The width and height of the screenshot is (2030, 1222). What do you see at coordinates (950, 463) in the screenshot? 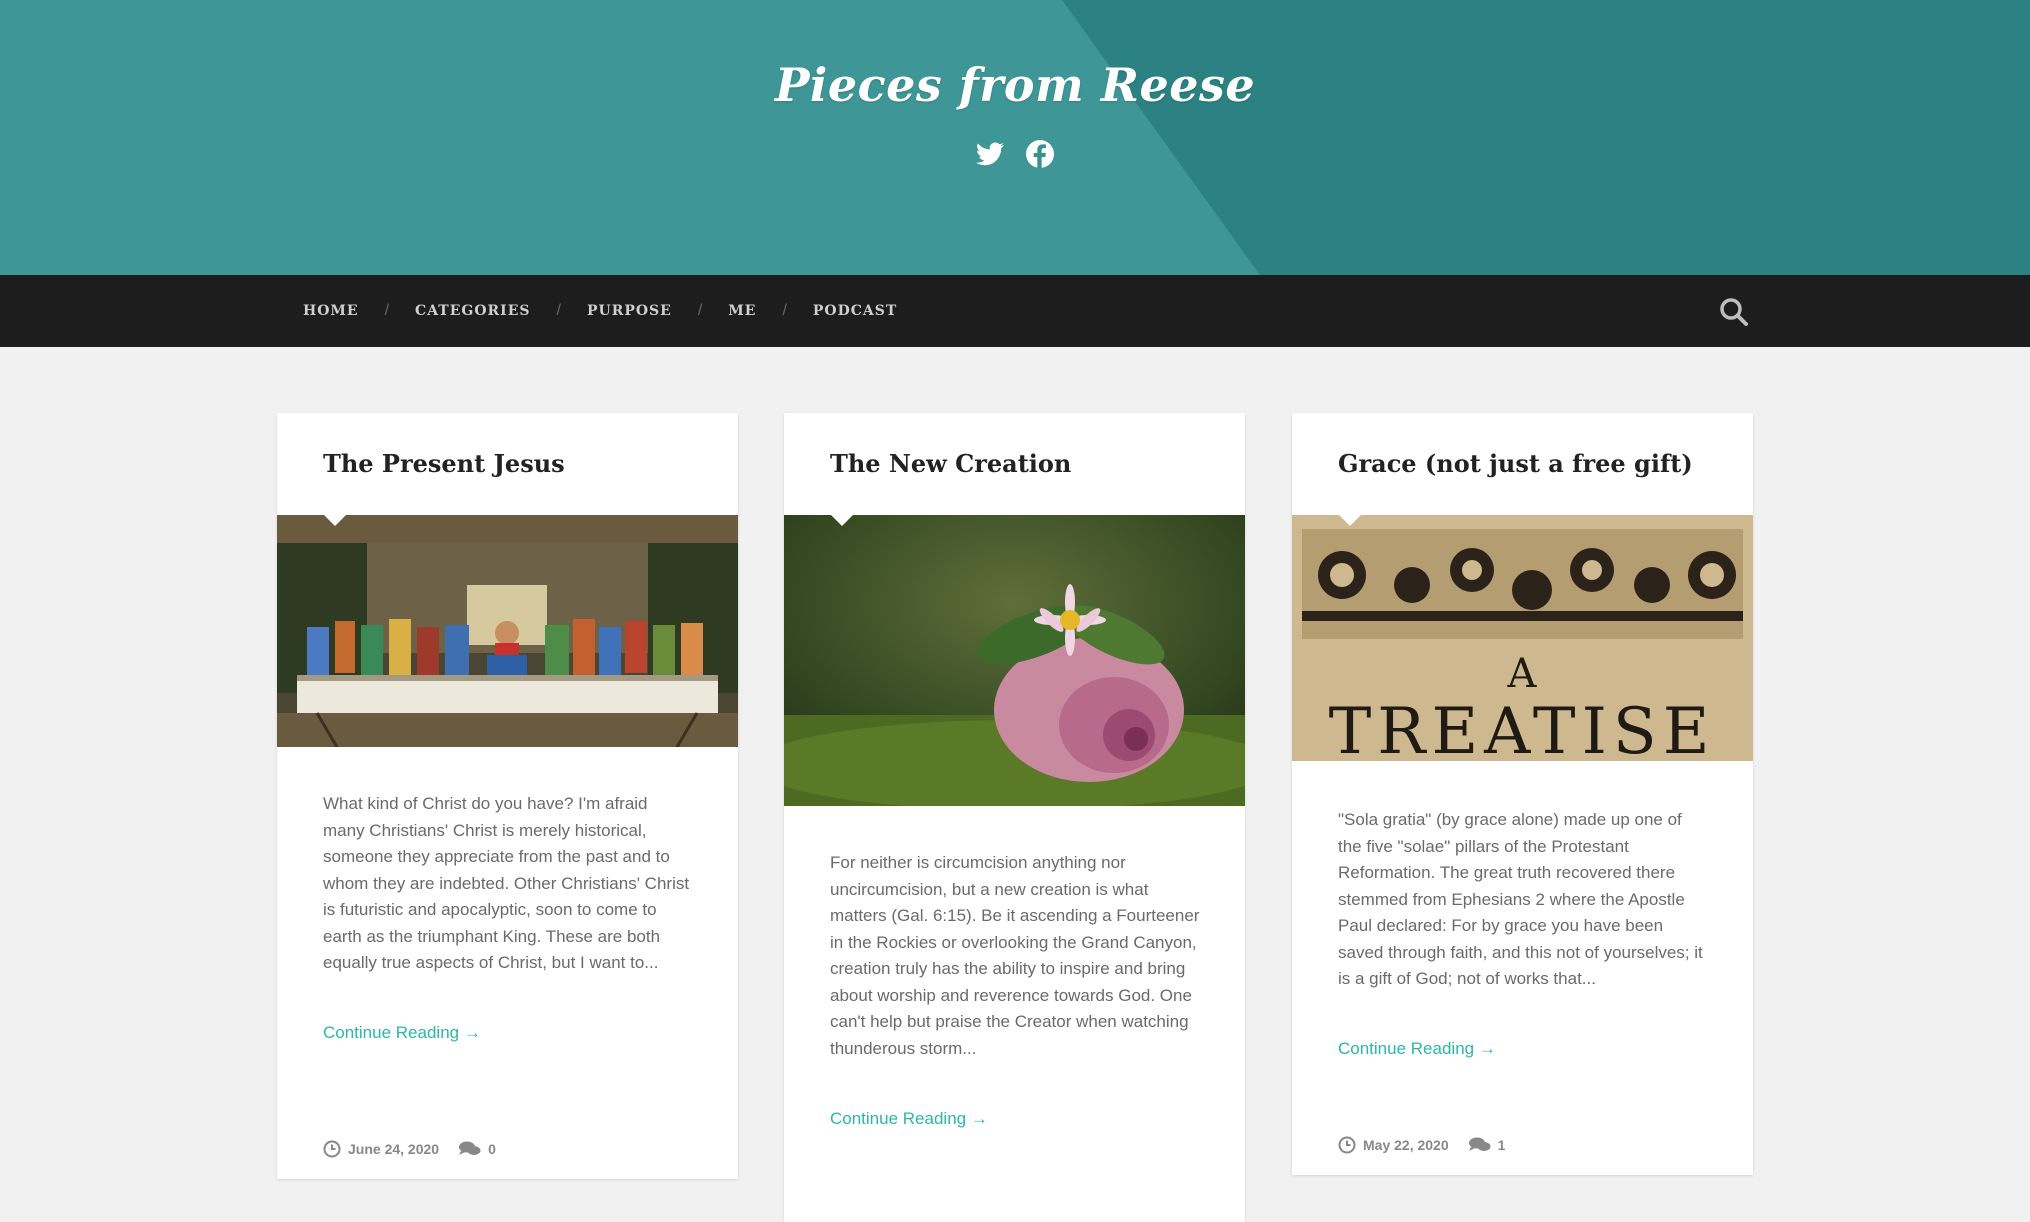
I see `post-title: The New Creation` at bounding box center [950, 463].